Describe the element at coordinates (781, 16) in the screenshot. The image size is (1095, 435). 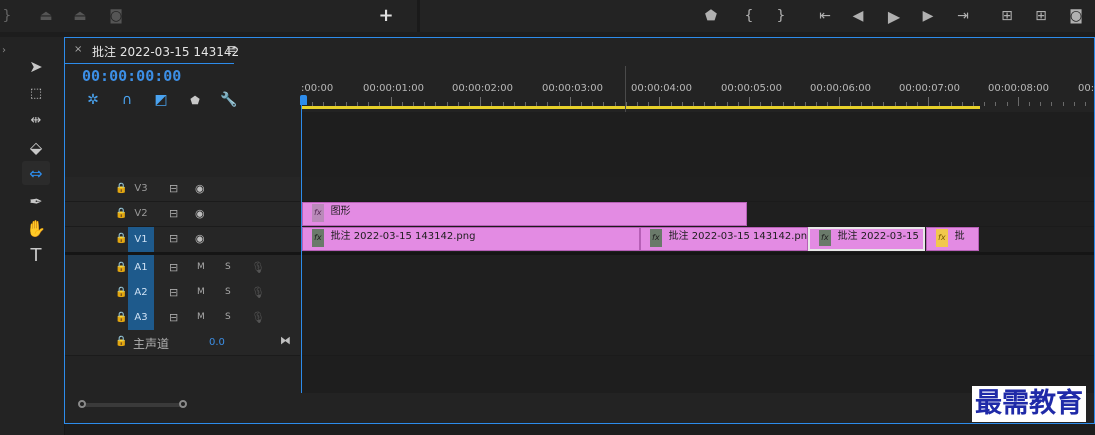
I see `mark-out-icon: }` at that location.